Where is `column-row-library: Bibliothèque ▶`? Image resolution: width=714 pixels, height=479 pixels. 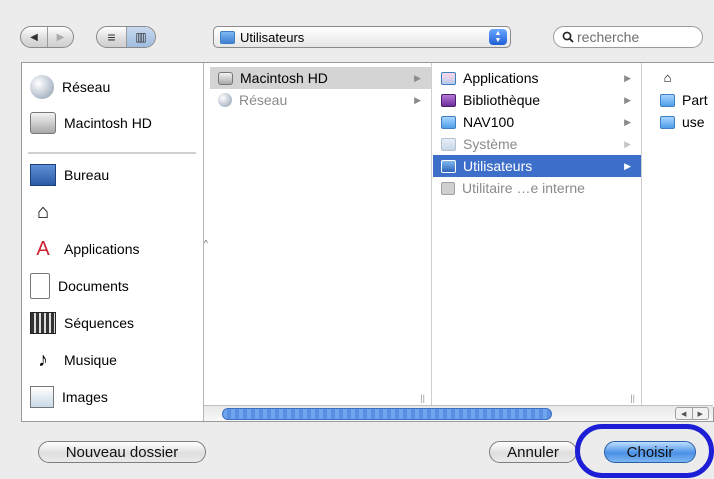 column-row-library: Bibliothèque ▶ is located at coordinates (537, 100).